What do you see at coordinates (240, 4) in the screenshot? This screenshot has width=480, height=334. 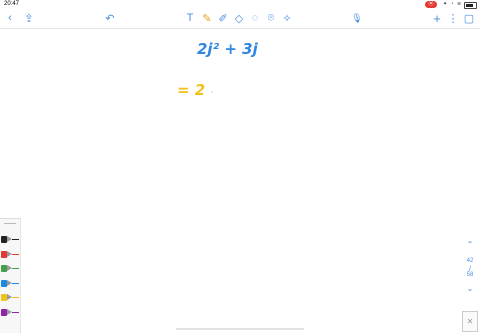 I see `status-bar: 20:47 ⦿ ✦ ◔ ≋` at bounding box center [240, 4].